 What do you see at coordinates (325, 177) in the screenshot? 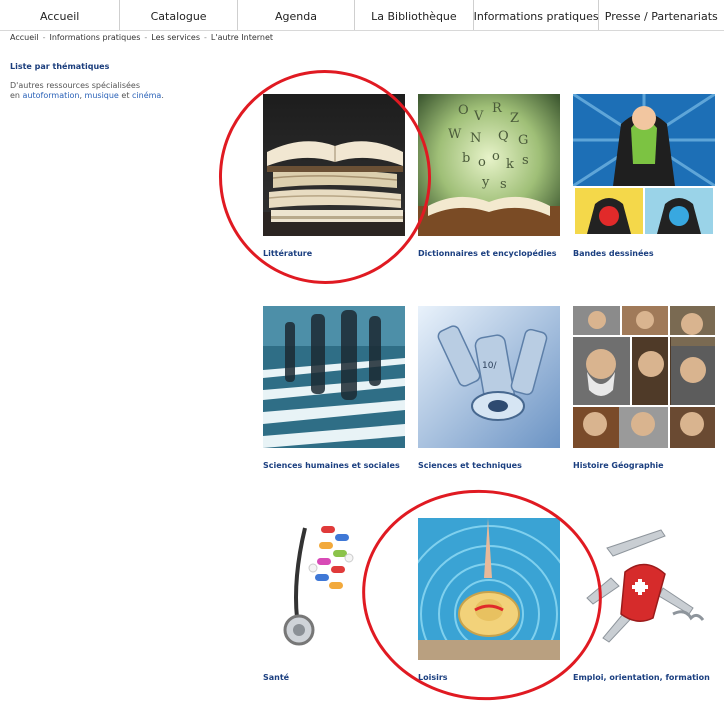
I see `highlight-circle-litterature` at bounding box center [325, 177].